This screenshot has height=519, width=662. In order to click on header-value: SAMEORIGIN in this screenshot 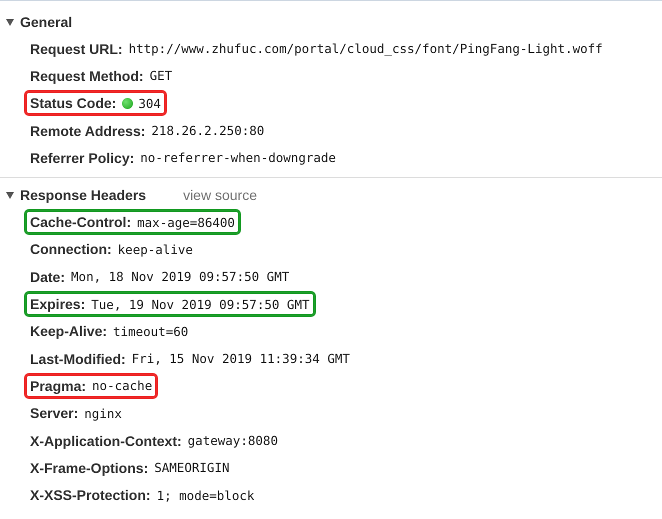, I will do `click(192, 468)`.